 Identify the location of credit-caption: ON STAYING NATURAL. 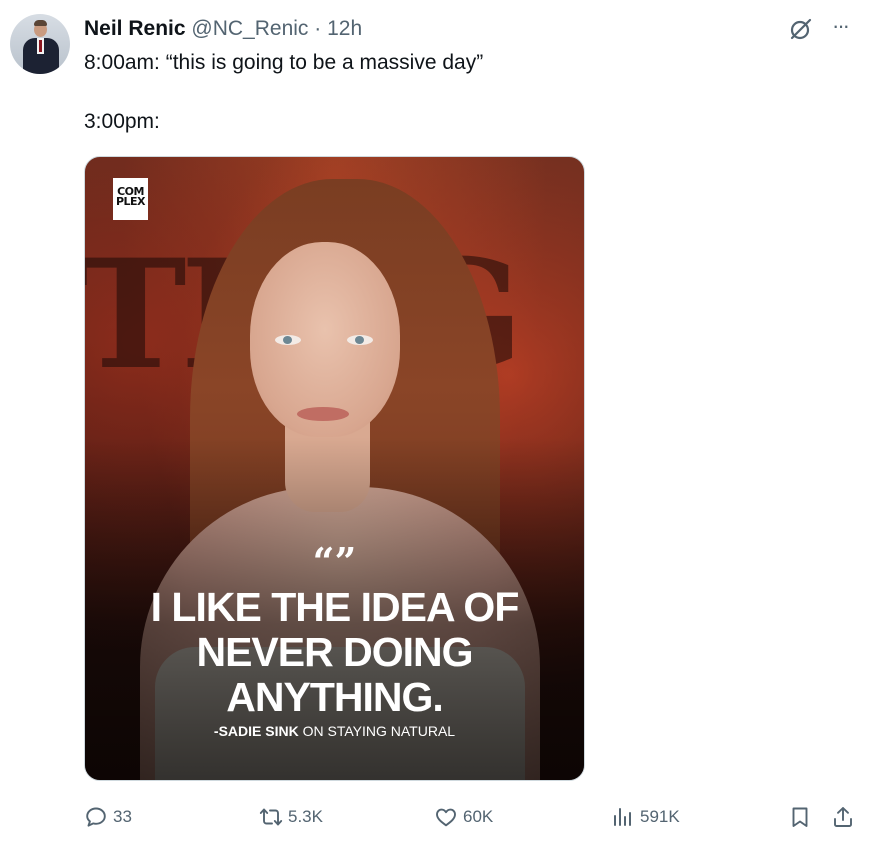
(377, 731).